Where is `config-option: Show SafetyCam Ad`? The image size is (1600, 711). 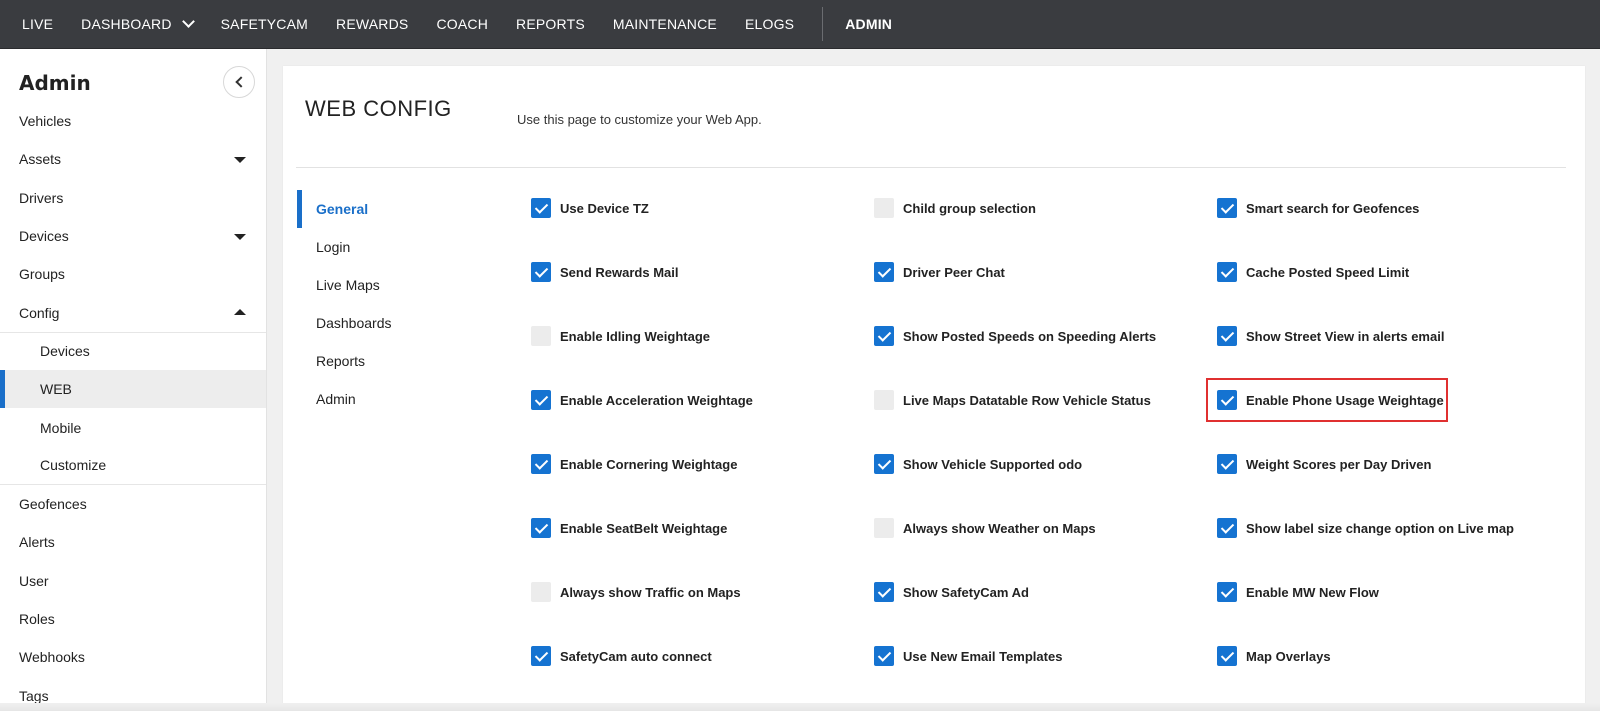
config-option: Show SafetyCam Ad is located at coordinates (1045, 592).